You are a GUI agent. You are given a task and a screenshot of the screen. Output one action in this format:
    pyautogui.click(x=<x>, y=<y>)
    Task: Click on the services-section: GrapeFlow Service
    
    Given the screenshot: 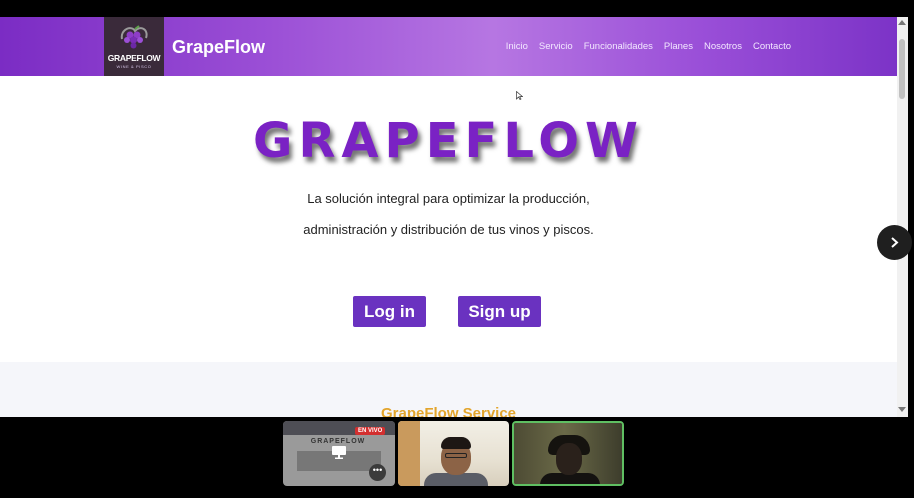 What is the action you would take?
    pyautogui.click(x=448, y=389)
    